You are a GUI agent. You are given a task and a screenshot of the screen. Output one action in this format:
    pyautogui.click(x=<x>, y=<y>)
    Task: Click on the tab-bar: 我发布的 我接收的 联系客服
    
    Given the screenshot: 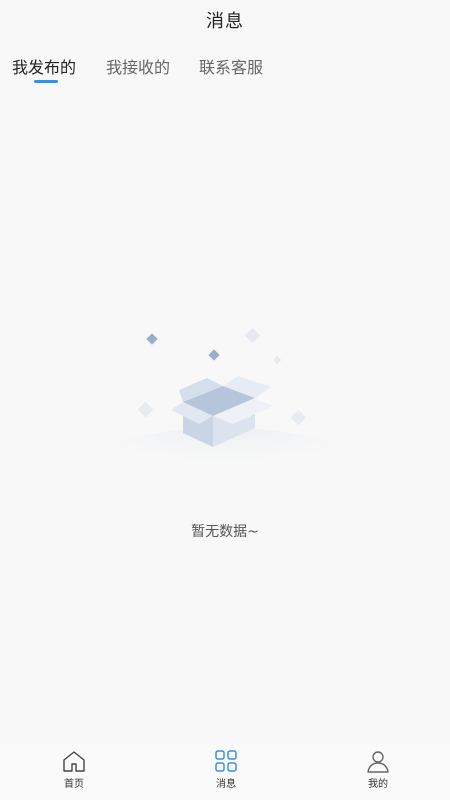 What is the action you would take?
    pyautogui.click(x=225, y=70)
    